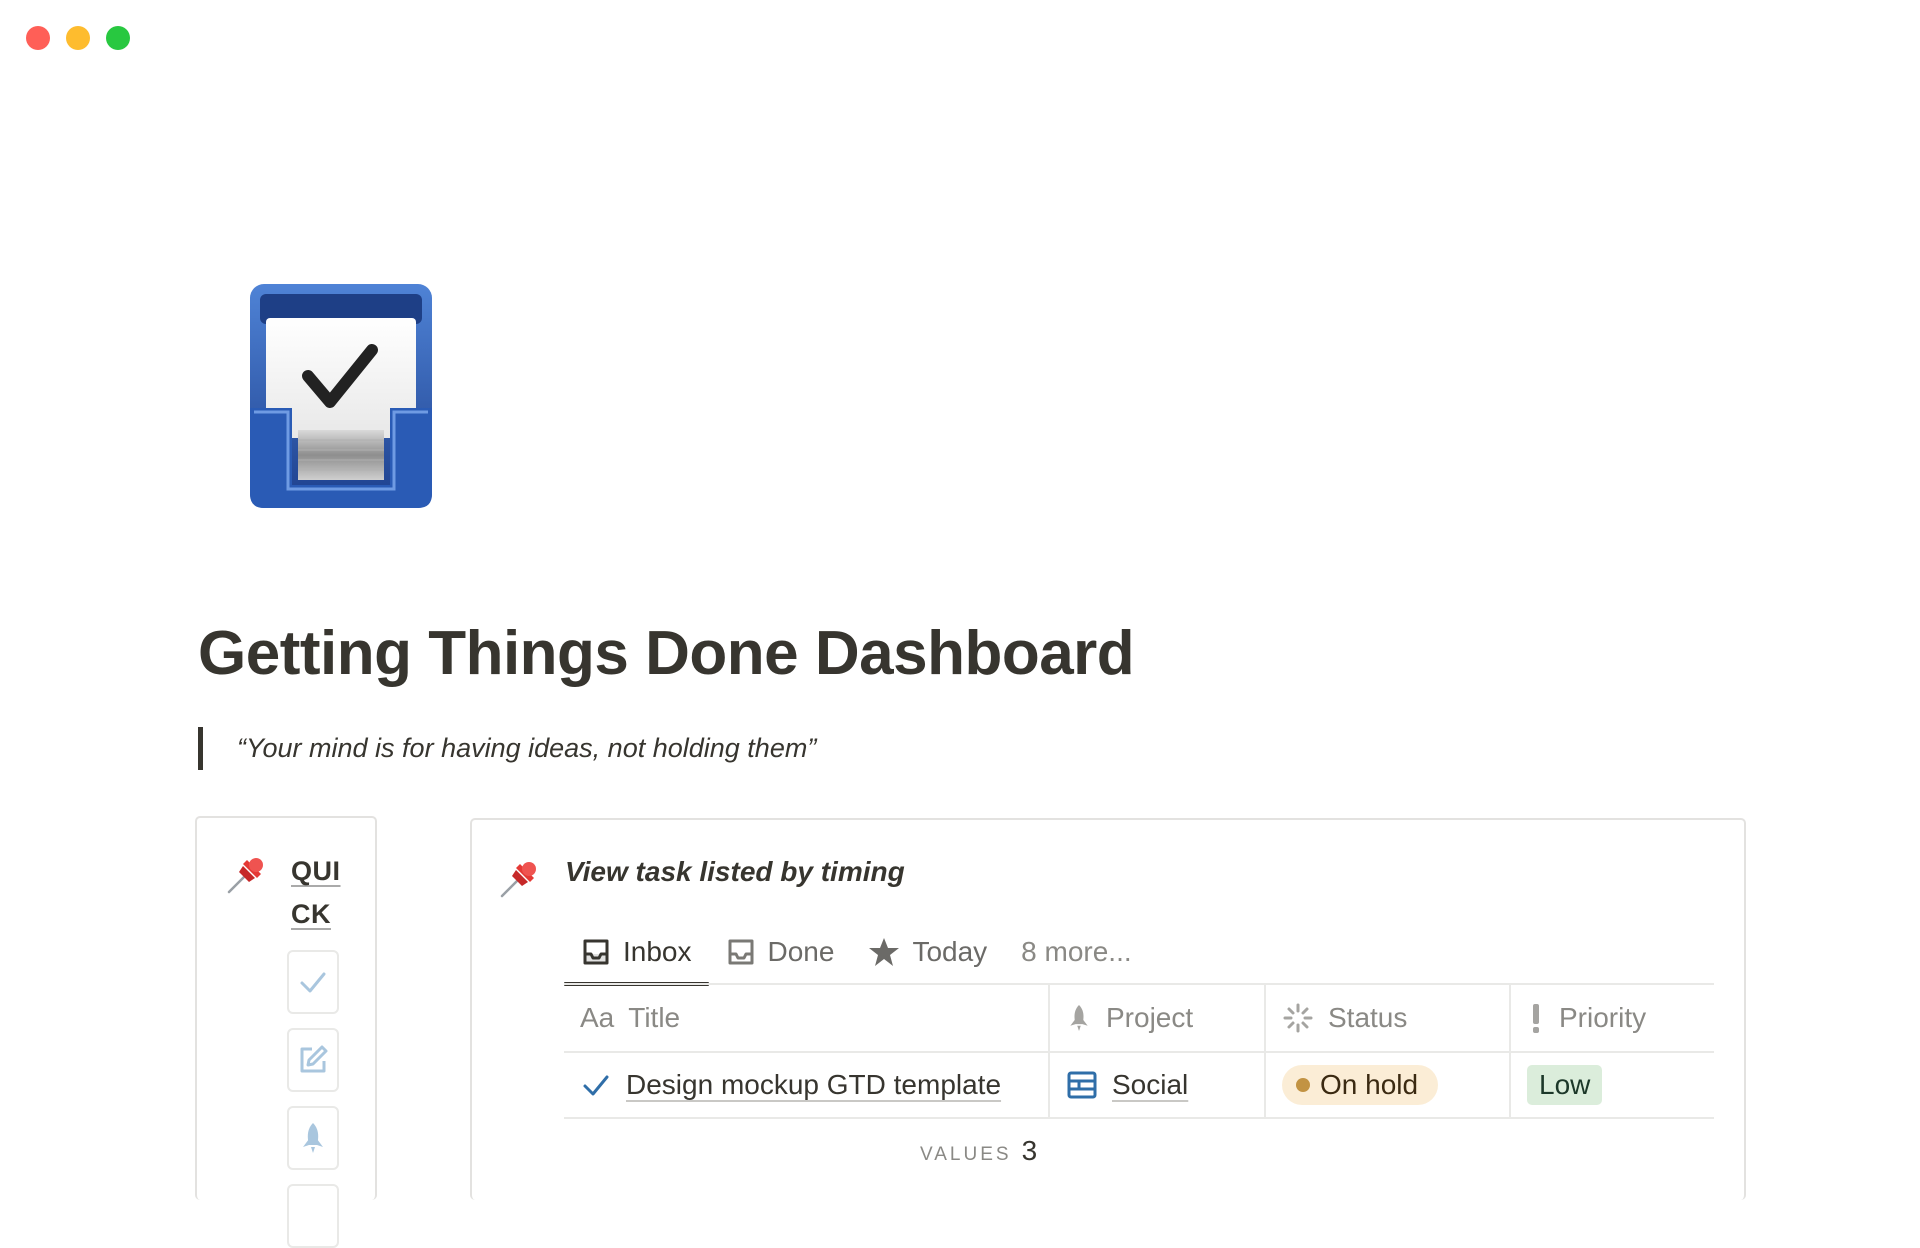  Describe the element at coordinates (1612, 1085) in the screenshot. I see `task-priority-cell: Low` at that location.